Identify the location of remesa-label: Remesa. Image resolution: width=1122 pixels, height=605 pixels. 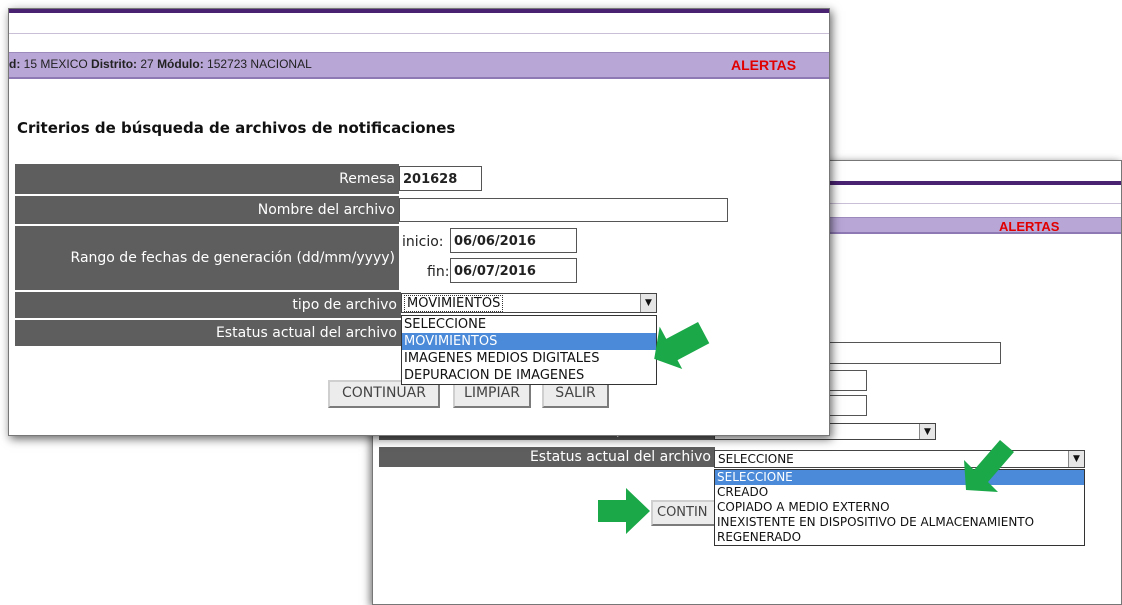
(207, 179).